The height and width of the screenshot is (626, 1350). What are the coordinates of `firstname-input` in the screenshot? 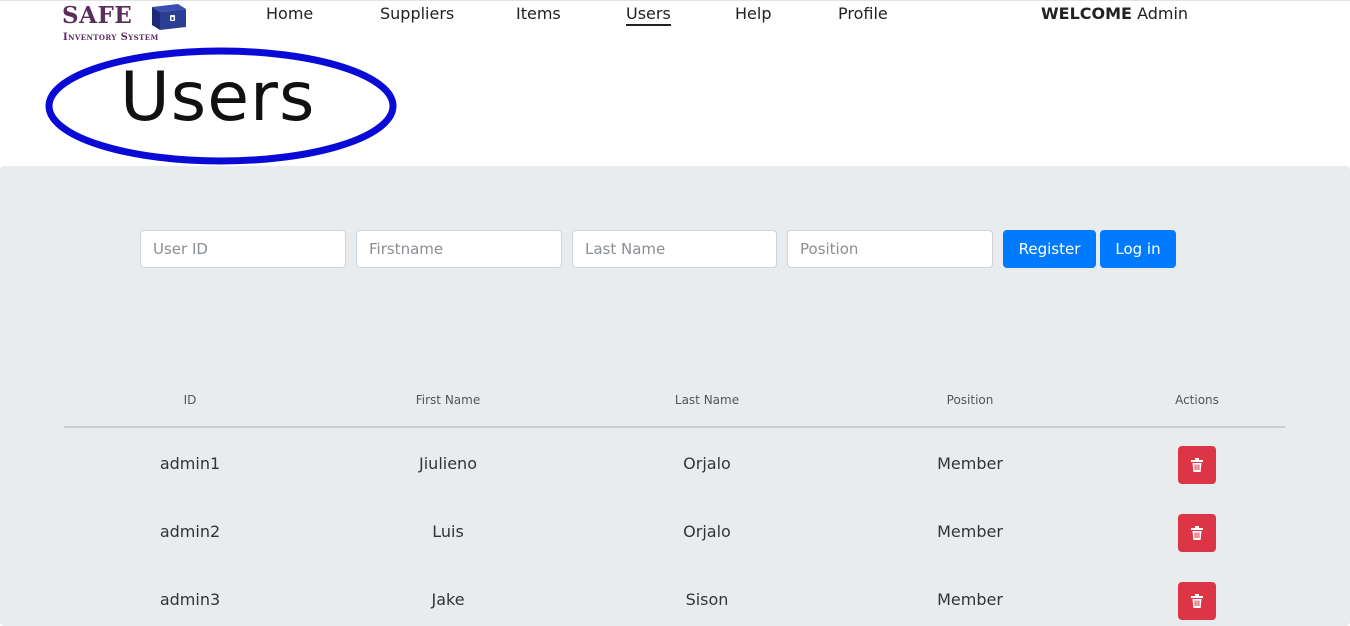 It's located at (459, 249).